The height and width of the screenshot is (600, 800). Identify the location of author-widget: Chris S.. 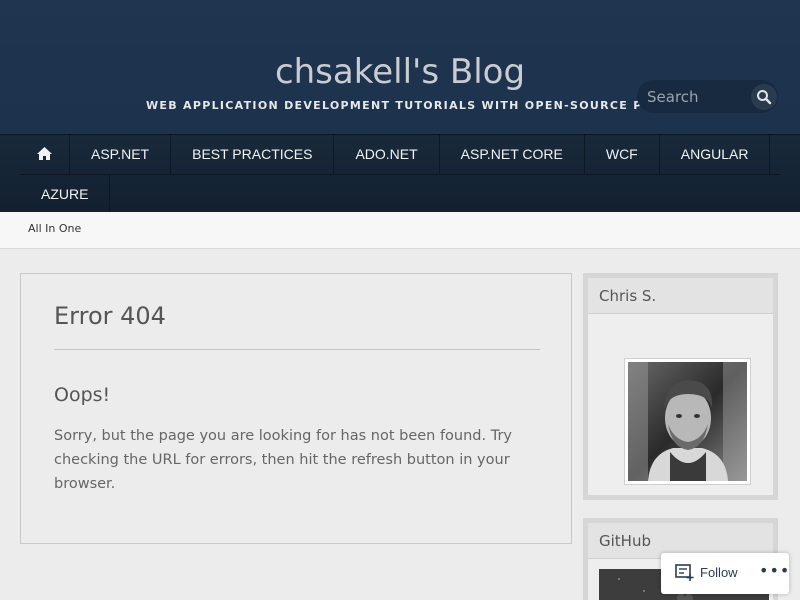
(680, 386).